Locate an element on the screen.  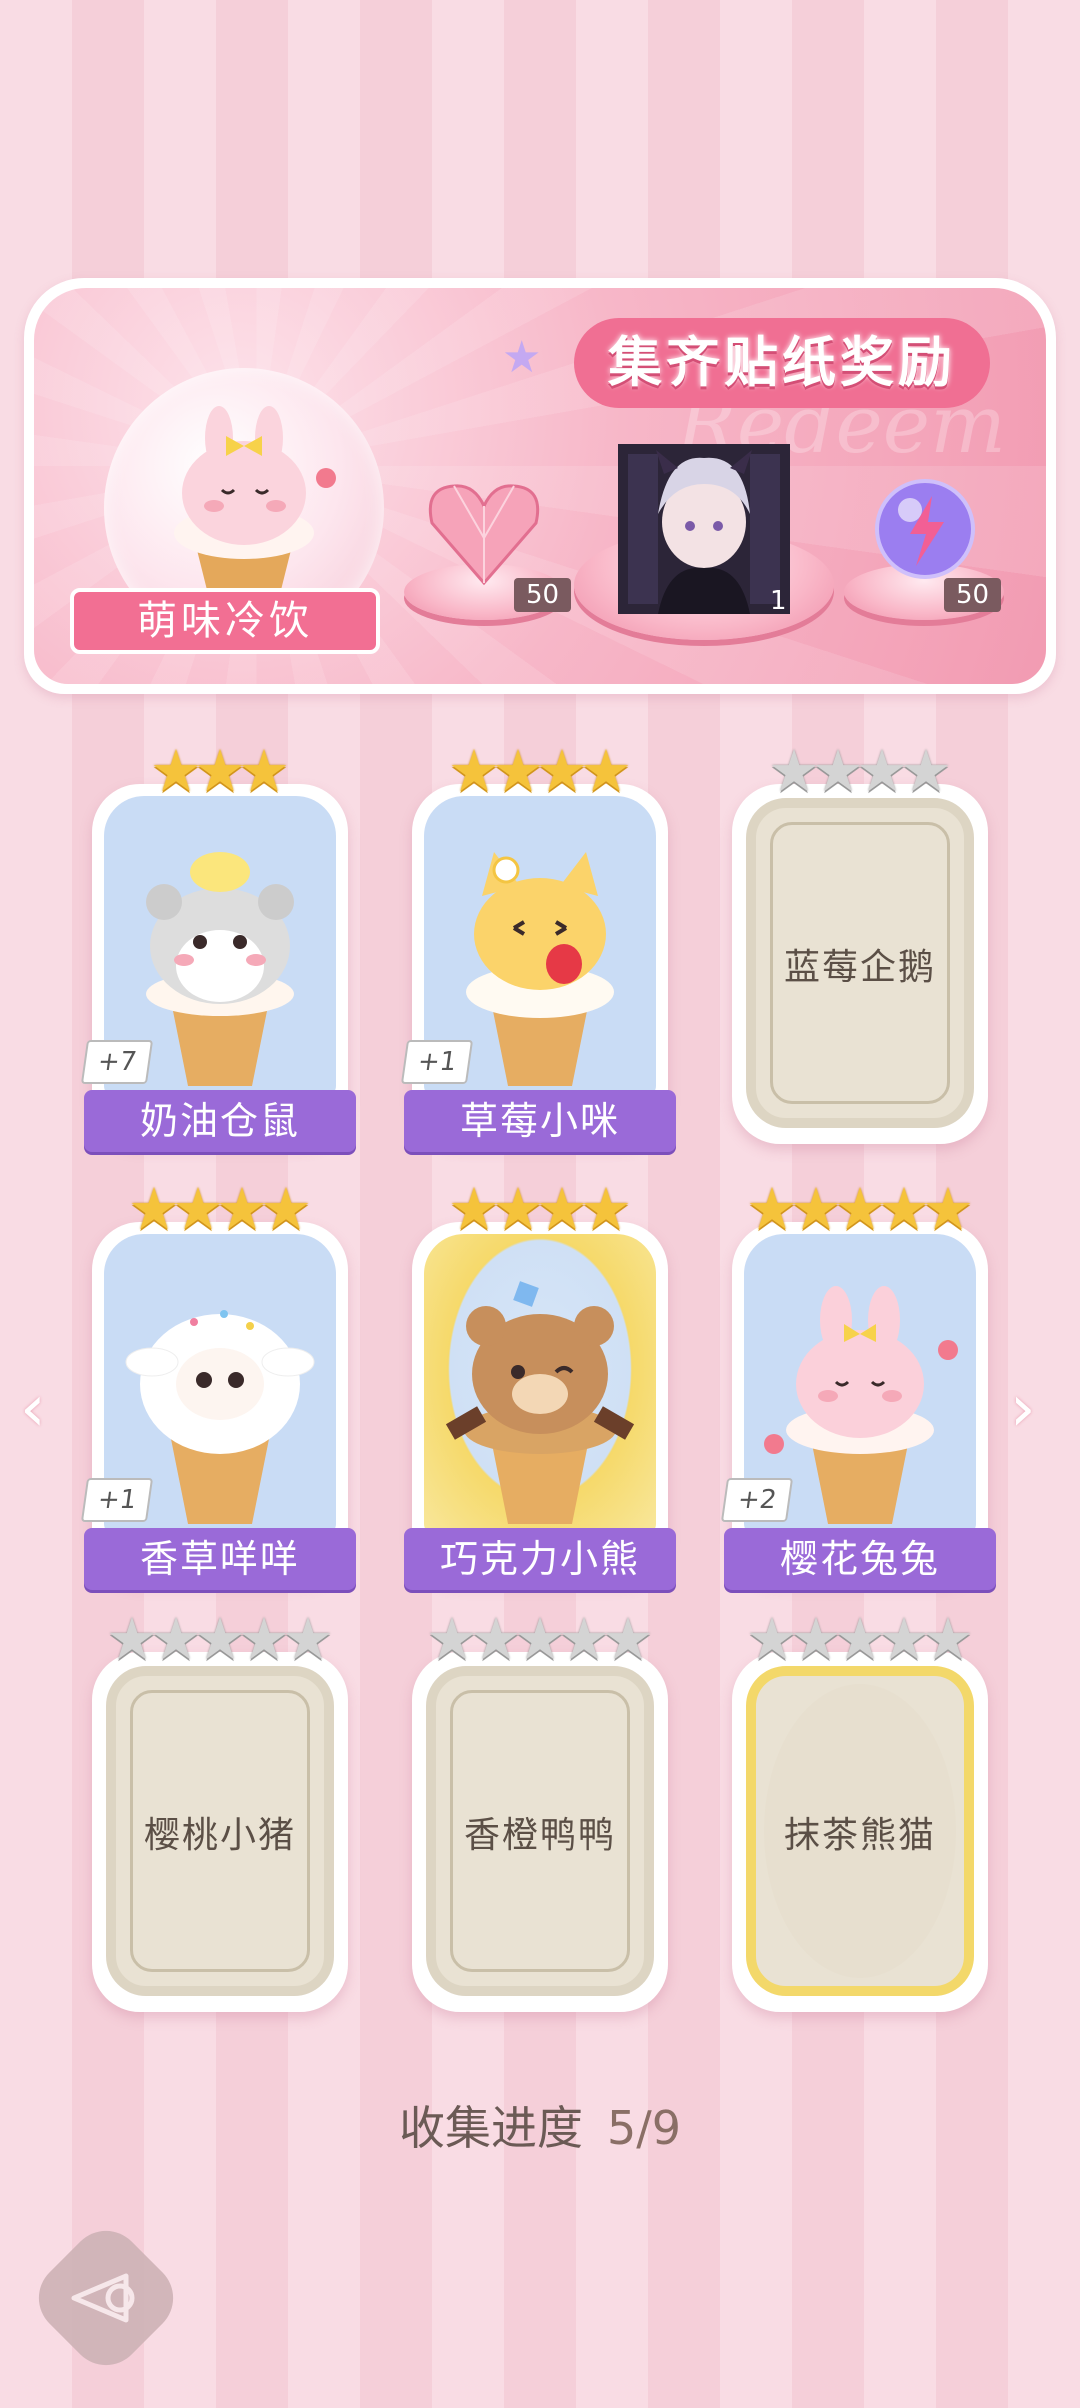
sticker-card: 抹茶熊猫 ★★★★★ is located at coordinates (860, 1811).